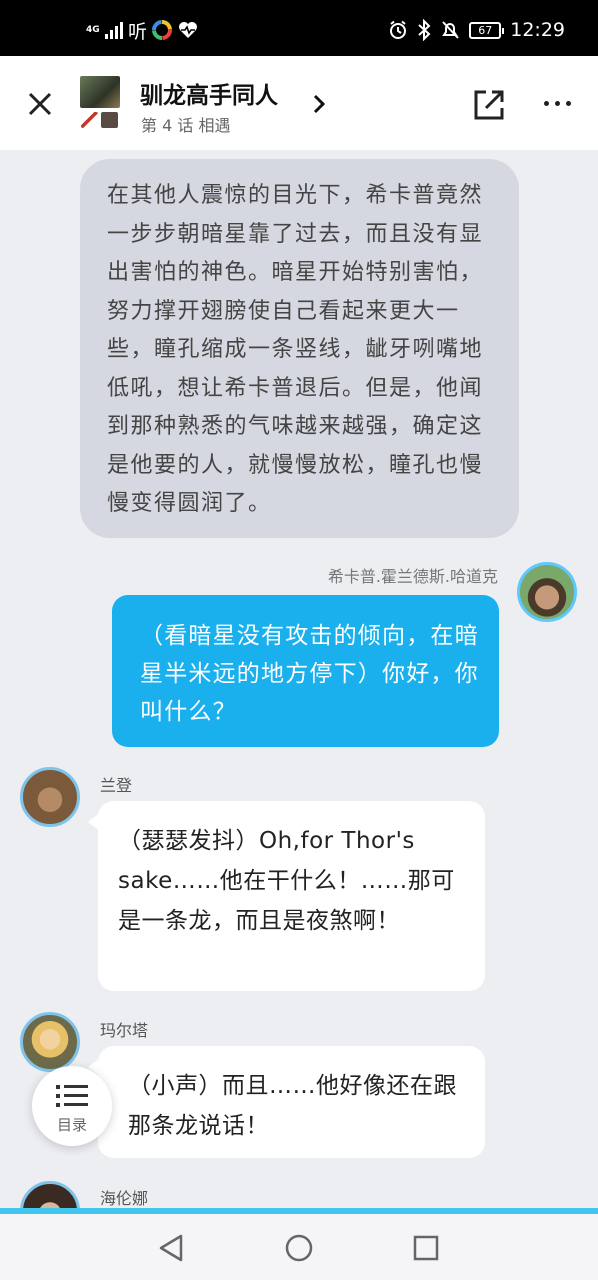 Image resolution: width=598 pixels, height=1280 pixels. Describe the element at coordinates (319, 104) in the screenshot. I see `chevron-right-icon` at that location.